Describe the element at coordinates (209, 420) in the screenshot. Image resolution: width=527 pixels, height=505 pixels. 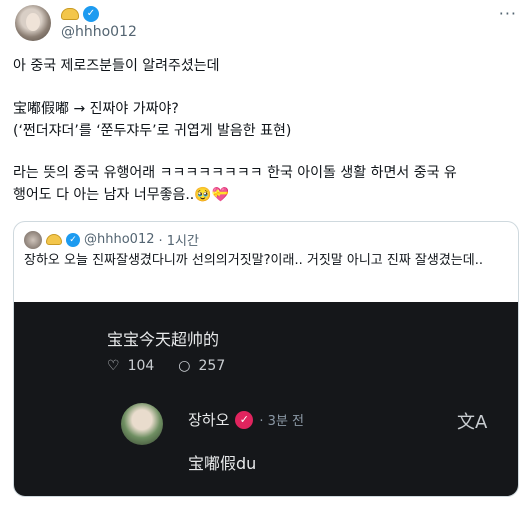
I see `reply-name: 장하오` at that location.